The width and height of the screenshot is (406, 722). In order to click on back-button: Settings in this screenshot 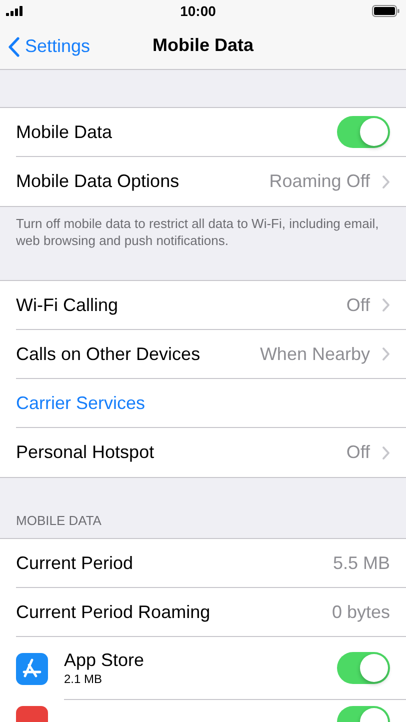, I will do `click(49, 46)`.